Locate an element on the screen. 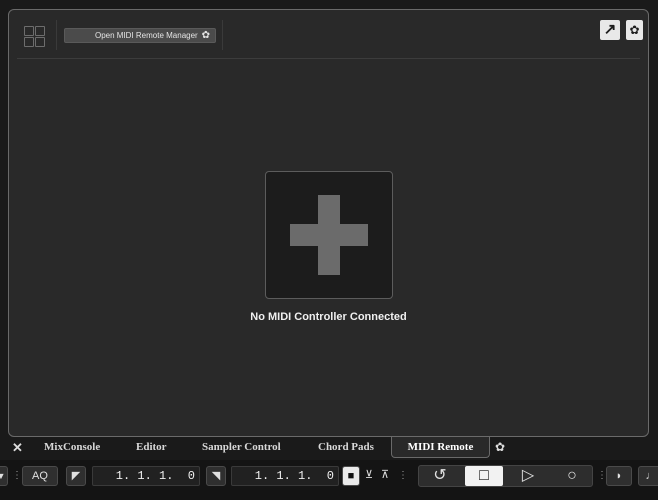 This screenshot has width=658, height=500. cycle-icon: ↺ is located at coordinates (440, 476).